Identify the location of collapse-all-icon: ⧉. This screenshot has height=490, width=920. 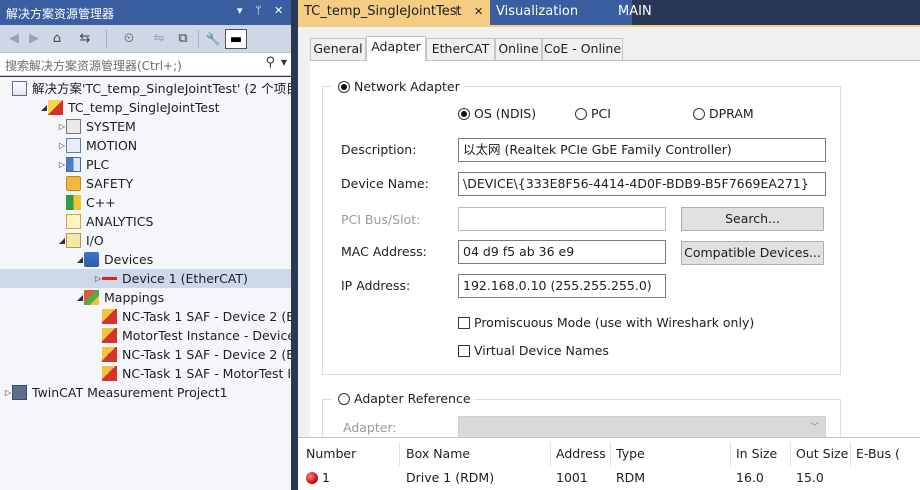
(183, 39).